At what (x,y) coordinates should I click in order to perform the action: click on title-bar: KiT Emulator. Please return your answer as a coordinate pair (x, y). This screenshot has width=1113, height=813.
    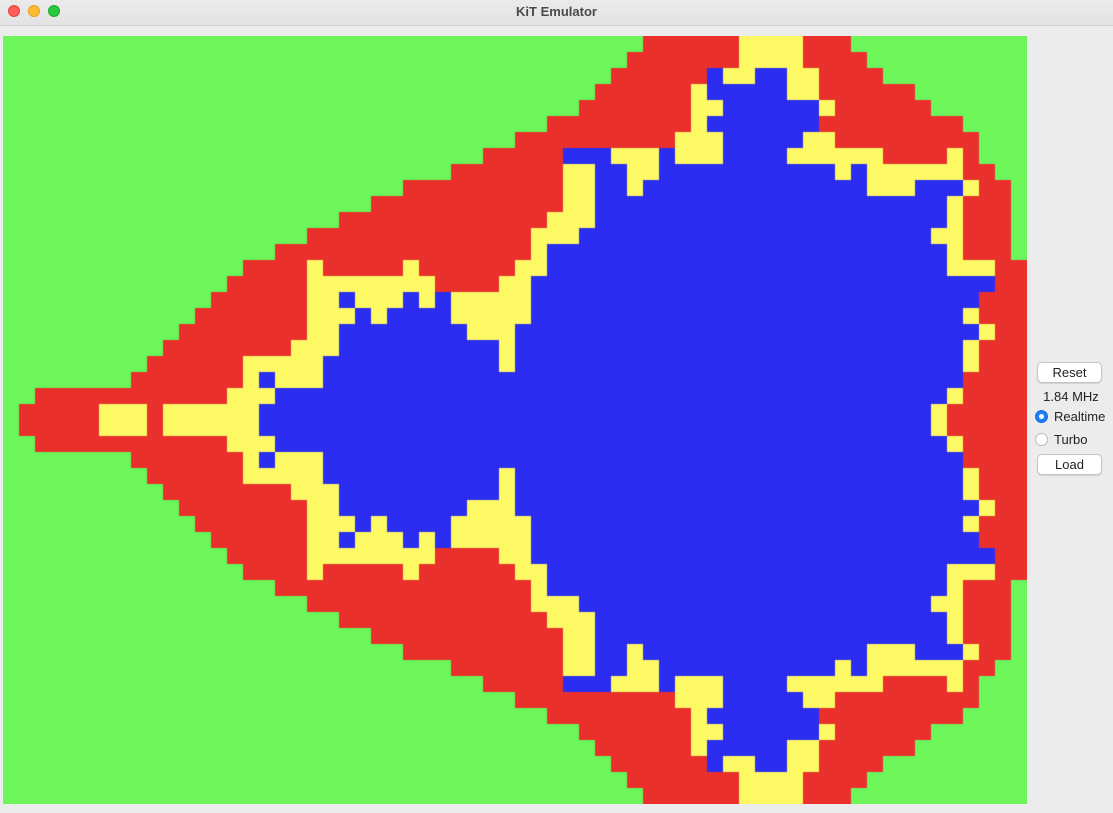
    Looking at the image, I should click on (556, 13).